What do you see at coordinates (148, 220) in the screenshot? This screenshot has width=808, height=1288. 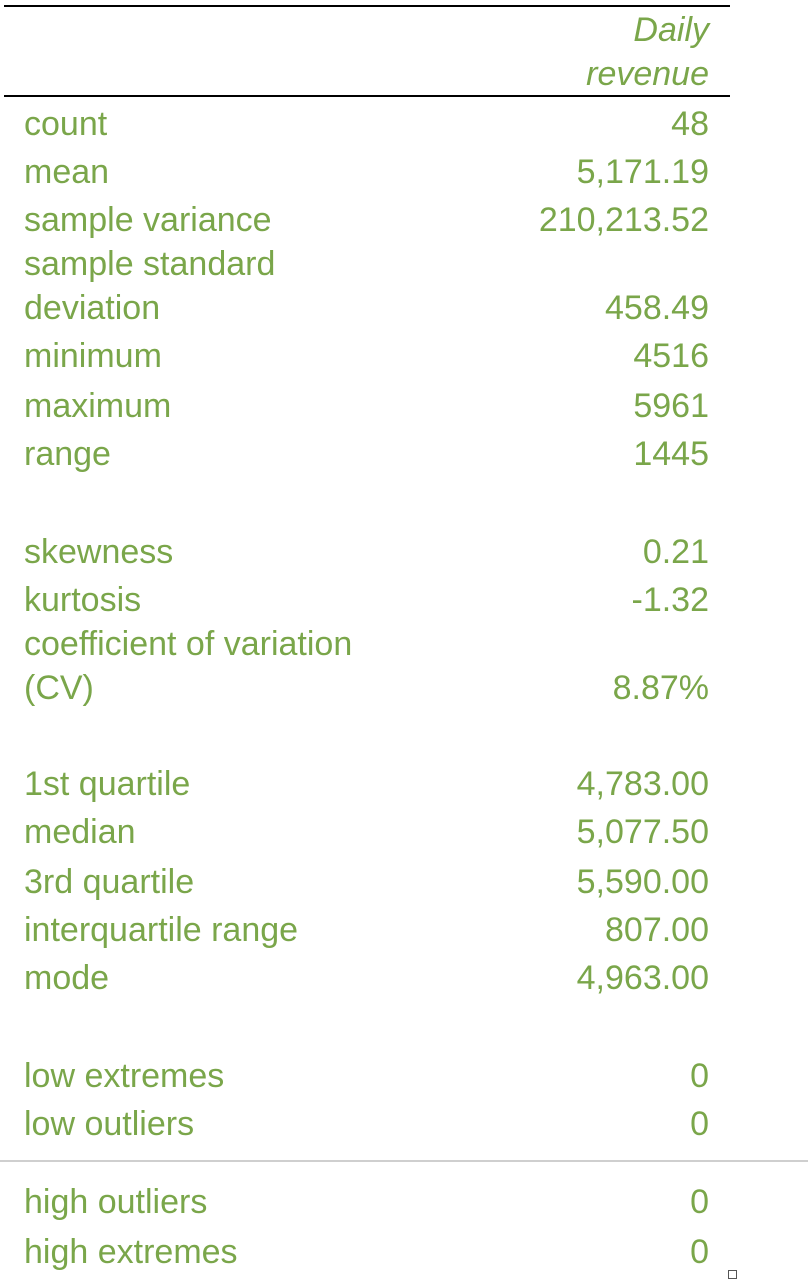 I see `row-label: sample variance` at bounding box center [148, 220].